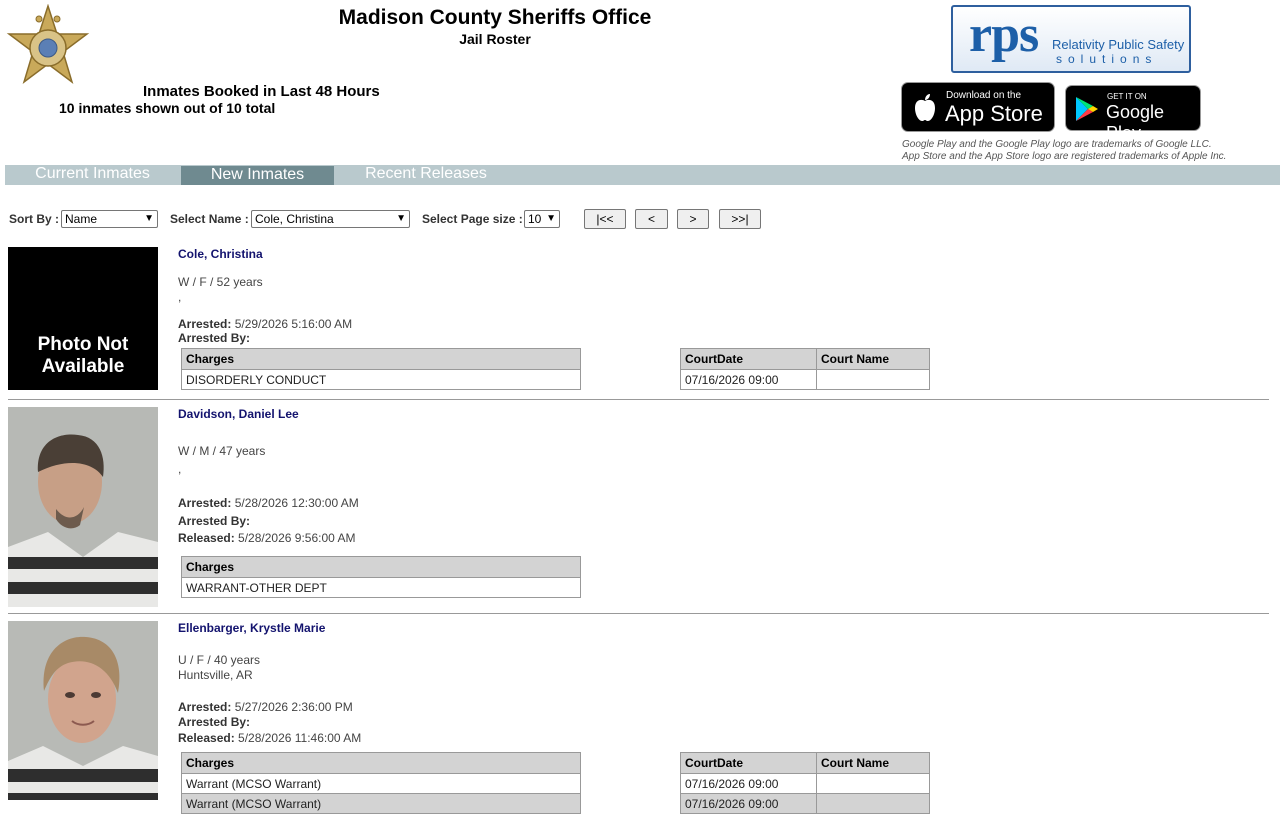  I want to click on select-name-label: Select Name :, so click(209, 219).